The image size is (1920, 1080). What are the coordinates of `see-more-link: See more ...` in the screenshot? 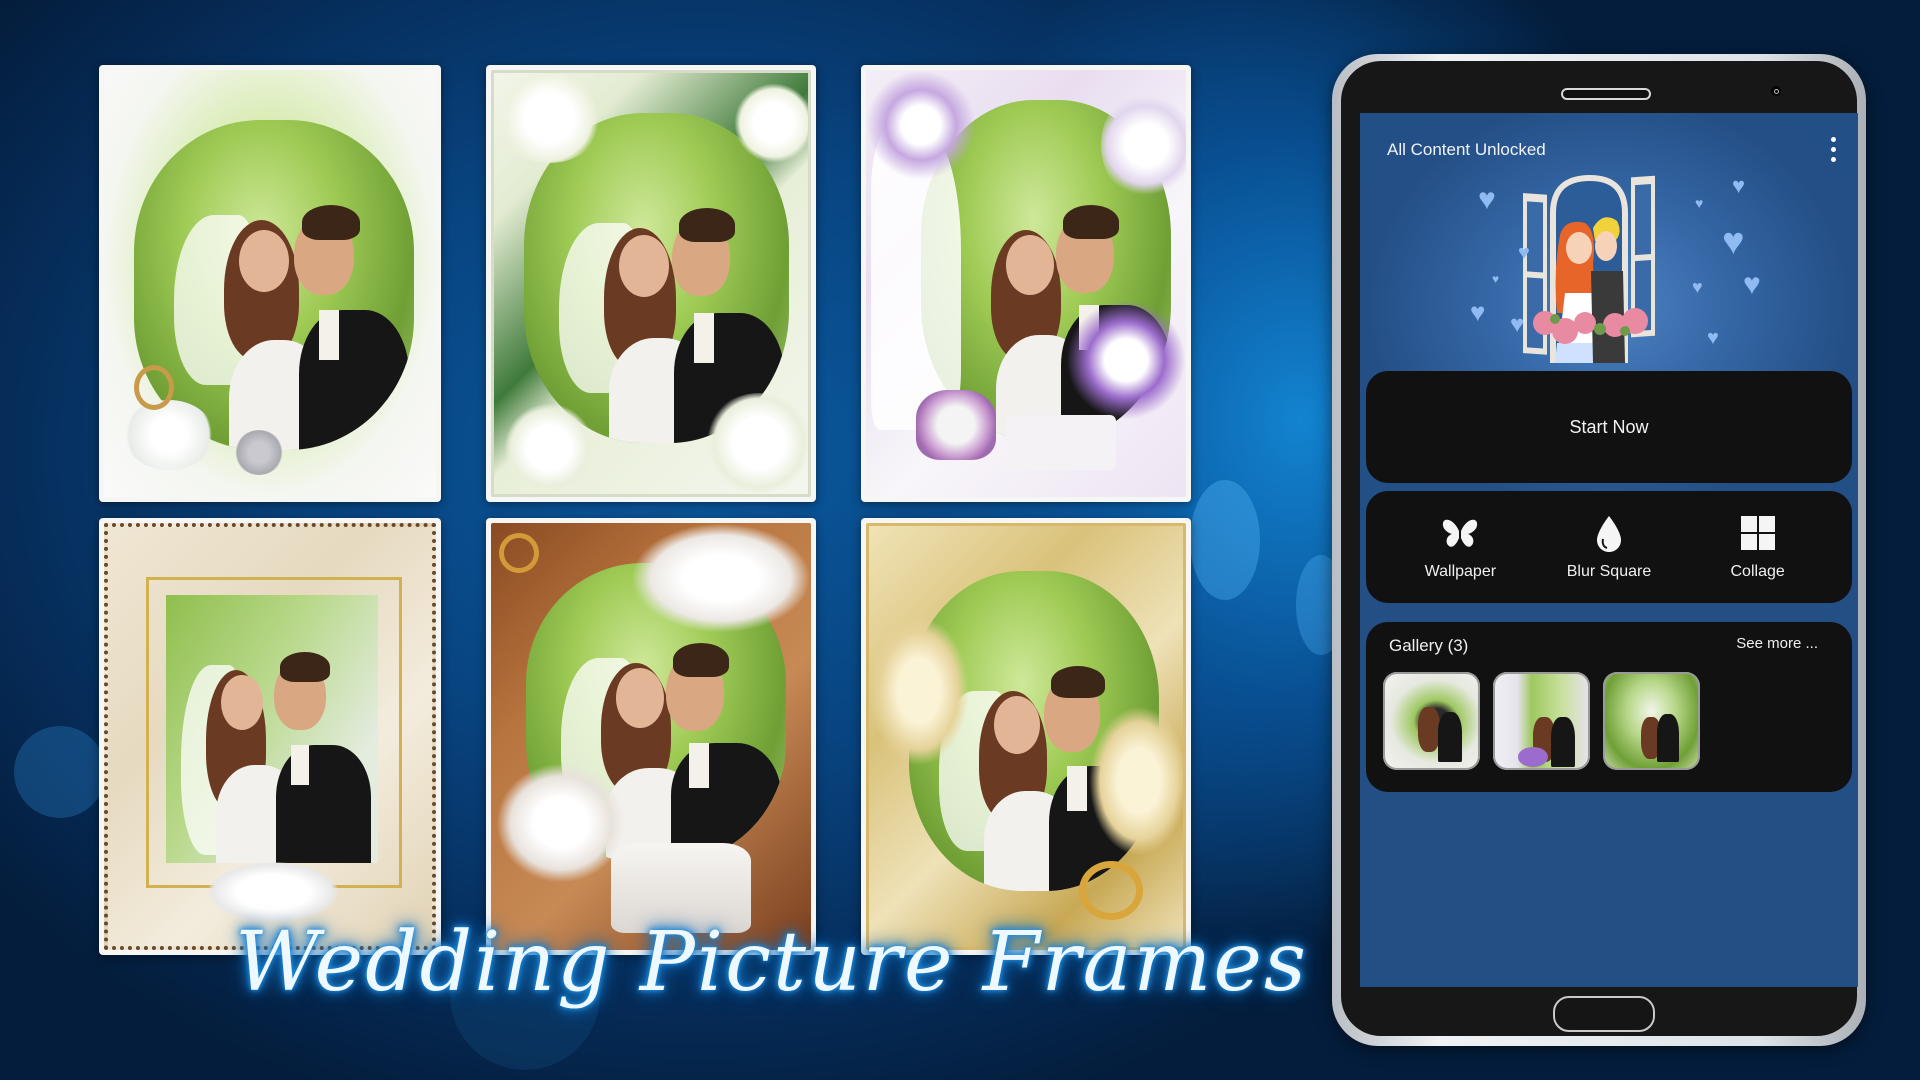 It's located at (1777, 643).